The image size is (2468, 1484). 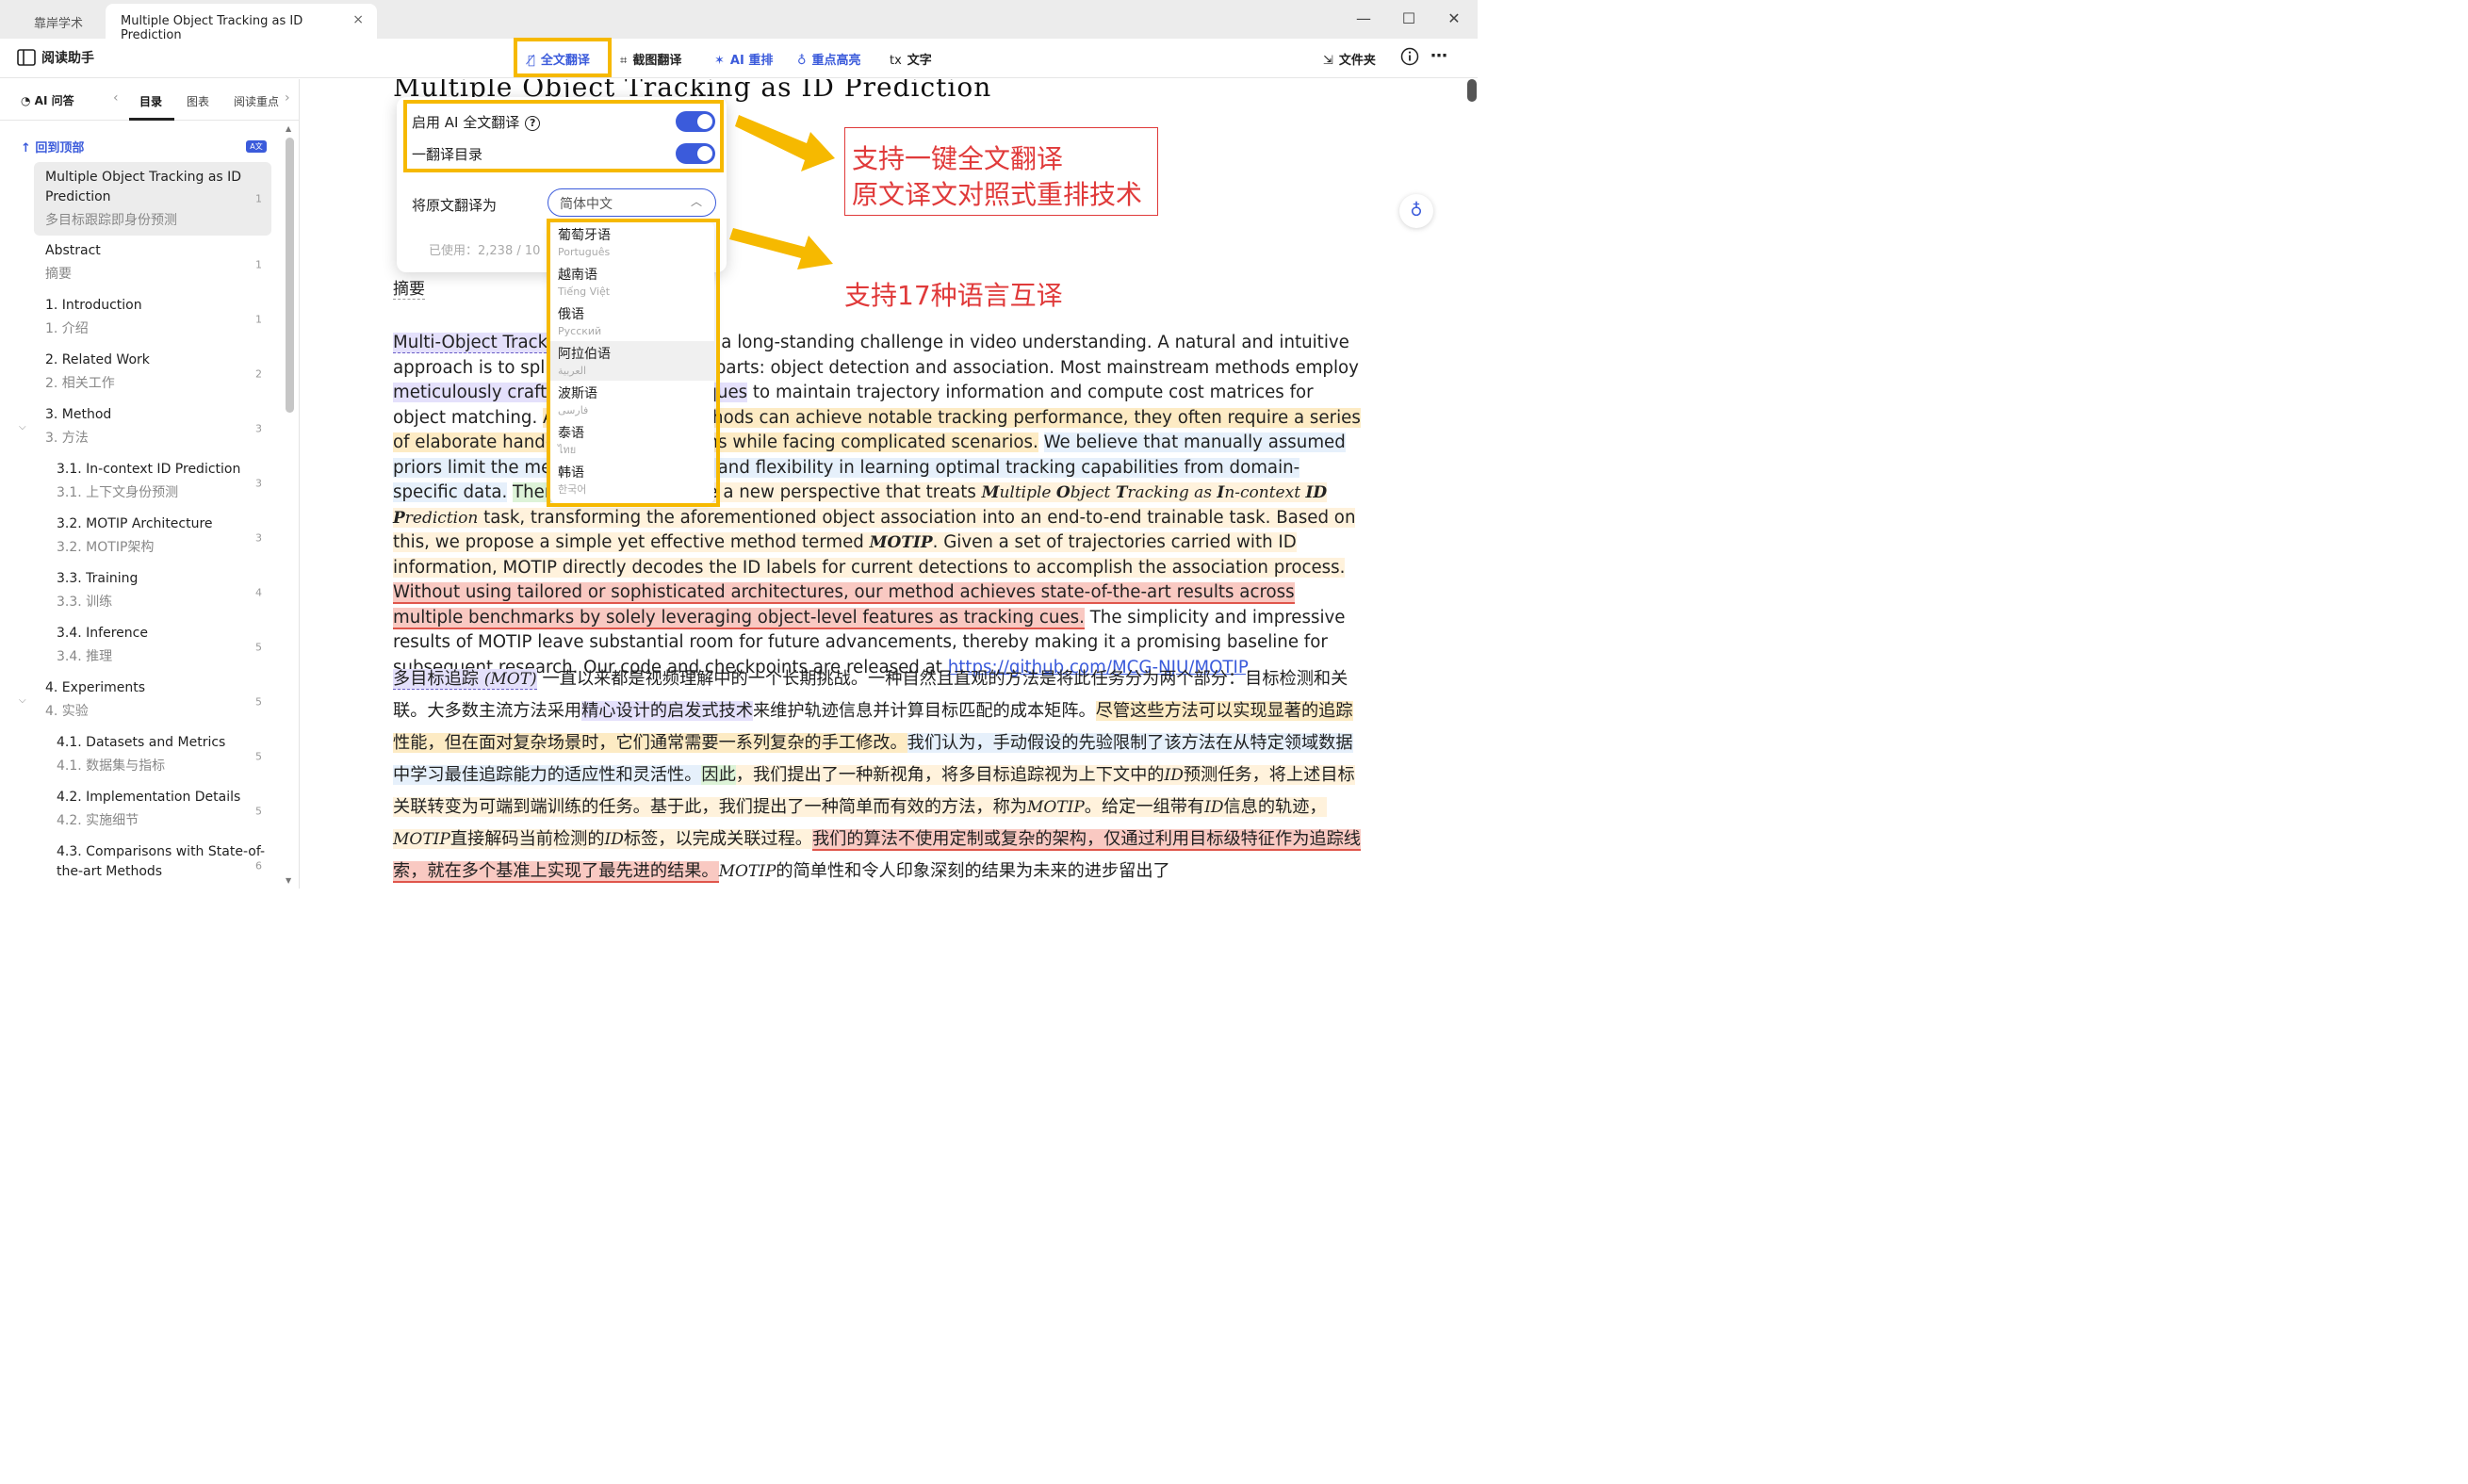 What do you see at coordinates (802, 61) in the screenshot?
I see `bulb-icon: ♁` at bounding box center [802, 61].